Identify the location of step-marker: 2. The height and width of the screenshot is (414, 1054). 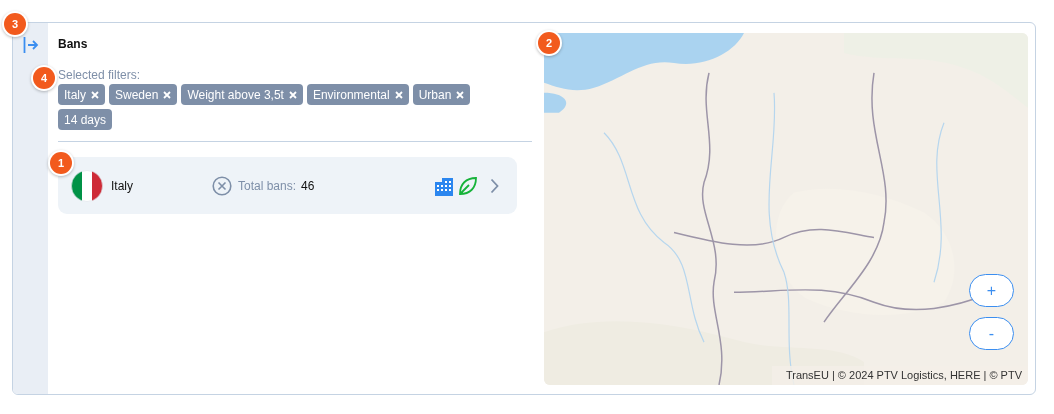
(549, 43).